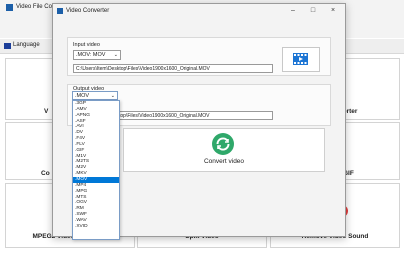  What do you see at coordinates (9, 7) in the screenshot?
I see `app-icon` at bounding box center [9, 7].